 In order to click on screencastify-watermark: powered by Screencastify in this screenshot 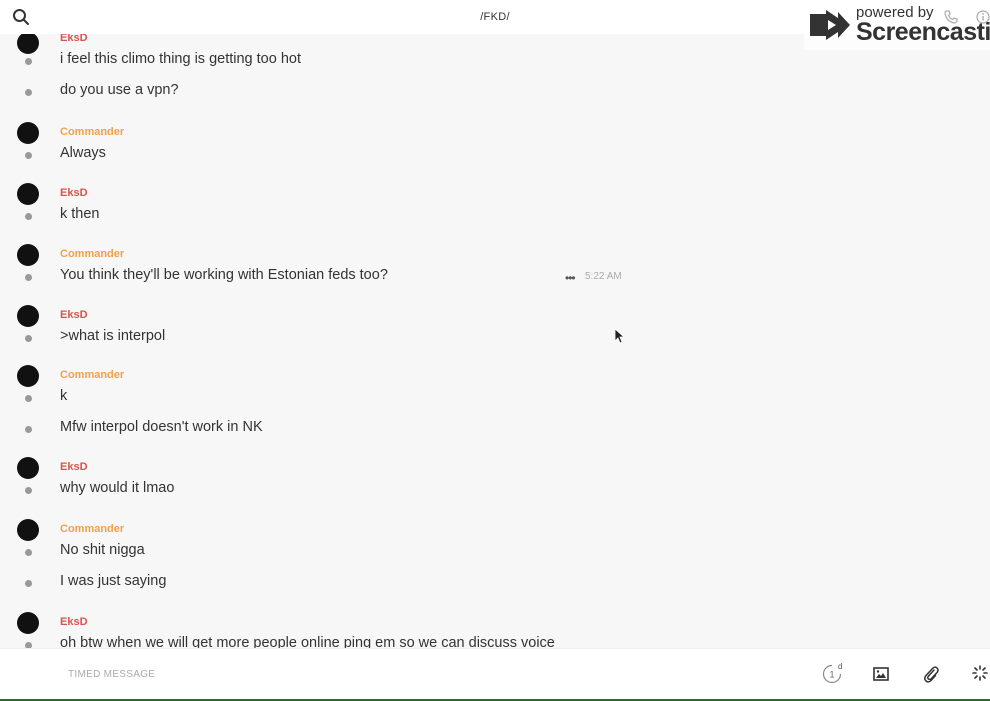, I will do `click(897, 25)`.